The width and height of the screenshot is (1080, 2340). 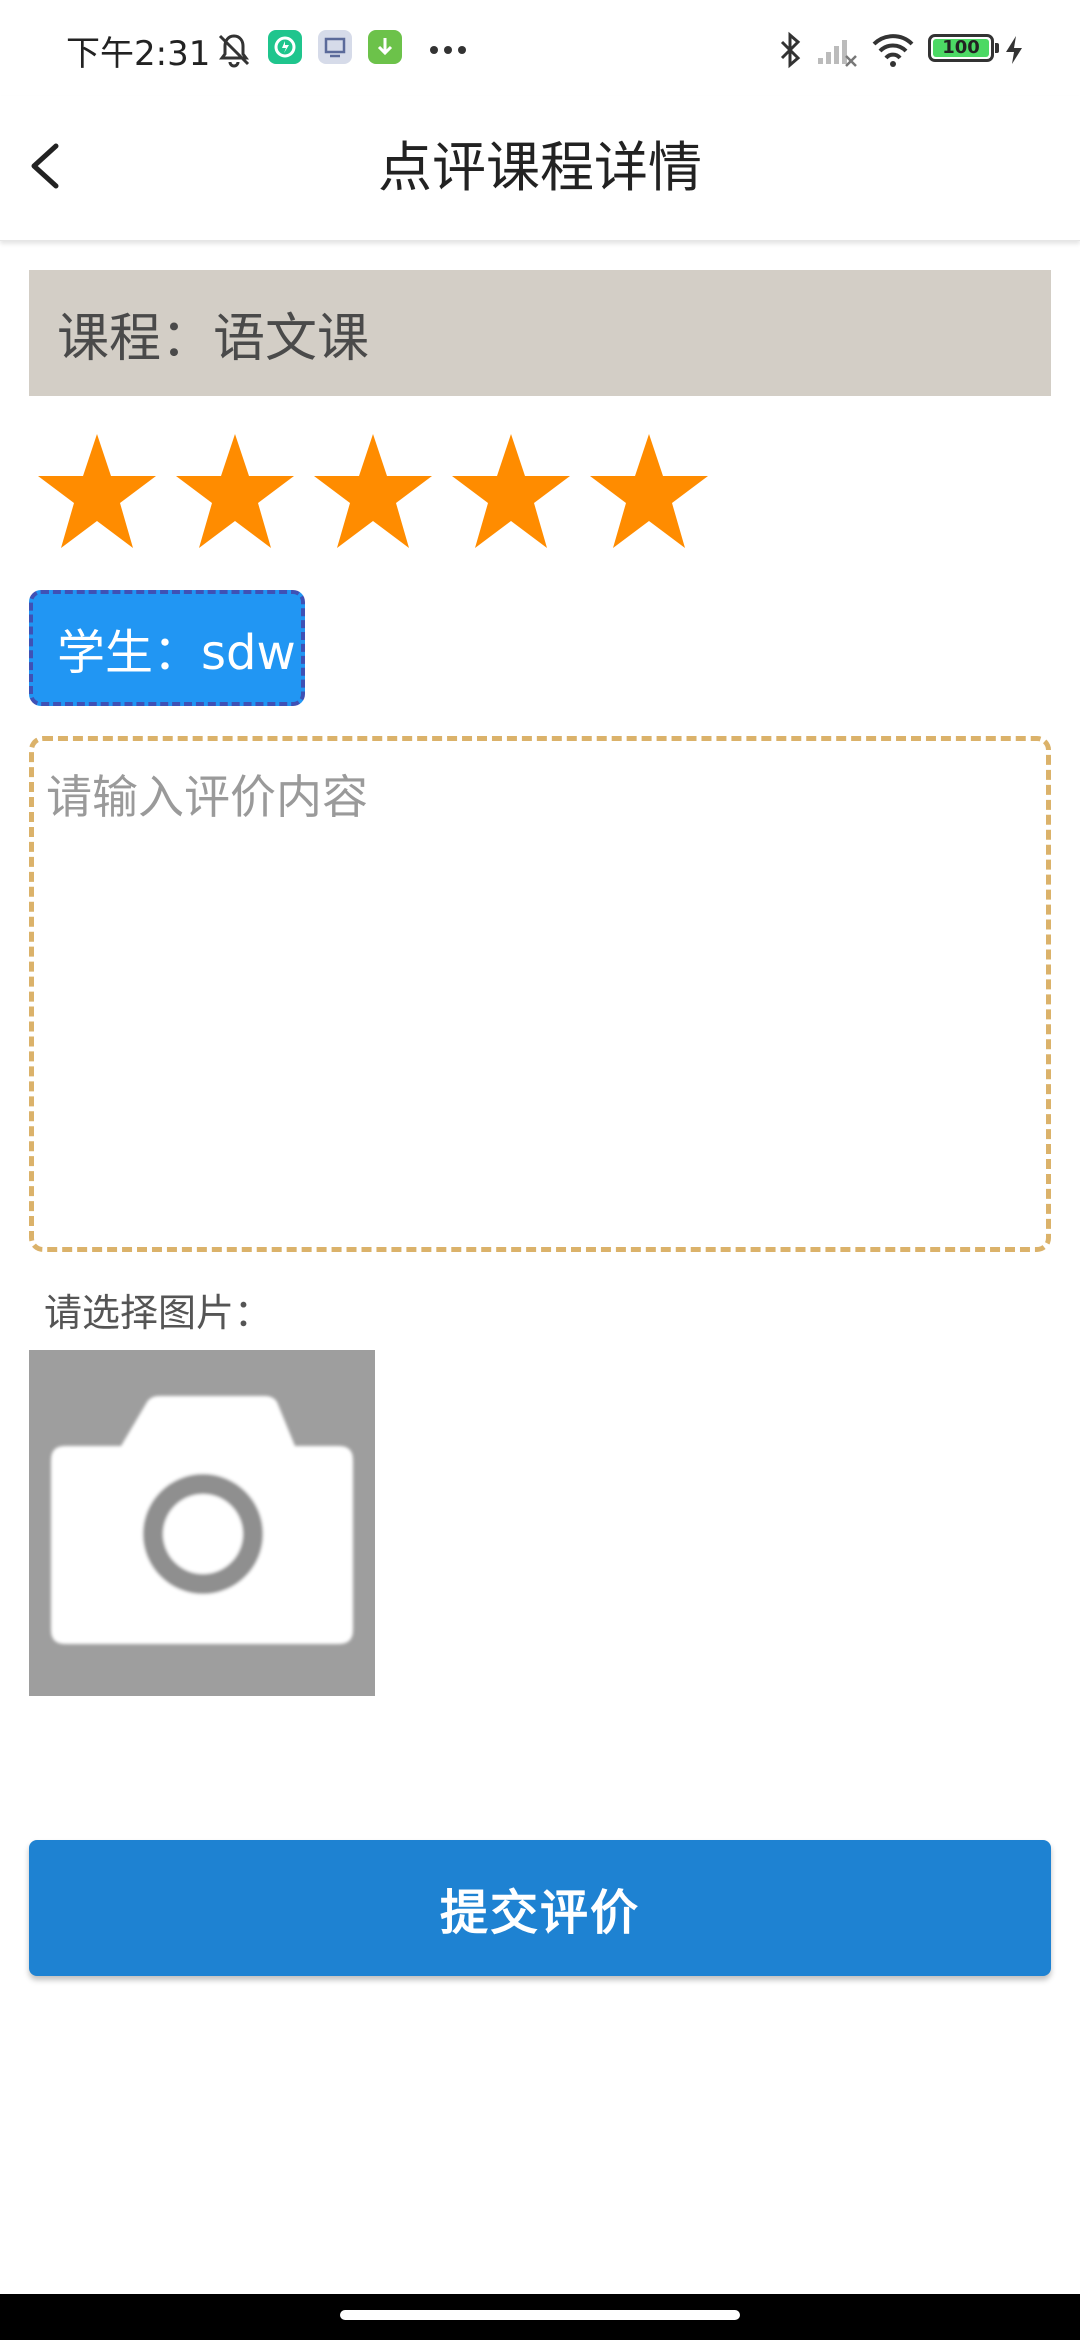 What do you see at coordinates (213, 338) in the screenshot?
I see `course-label: 课程：语文课` at bounding box center [213, 338].